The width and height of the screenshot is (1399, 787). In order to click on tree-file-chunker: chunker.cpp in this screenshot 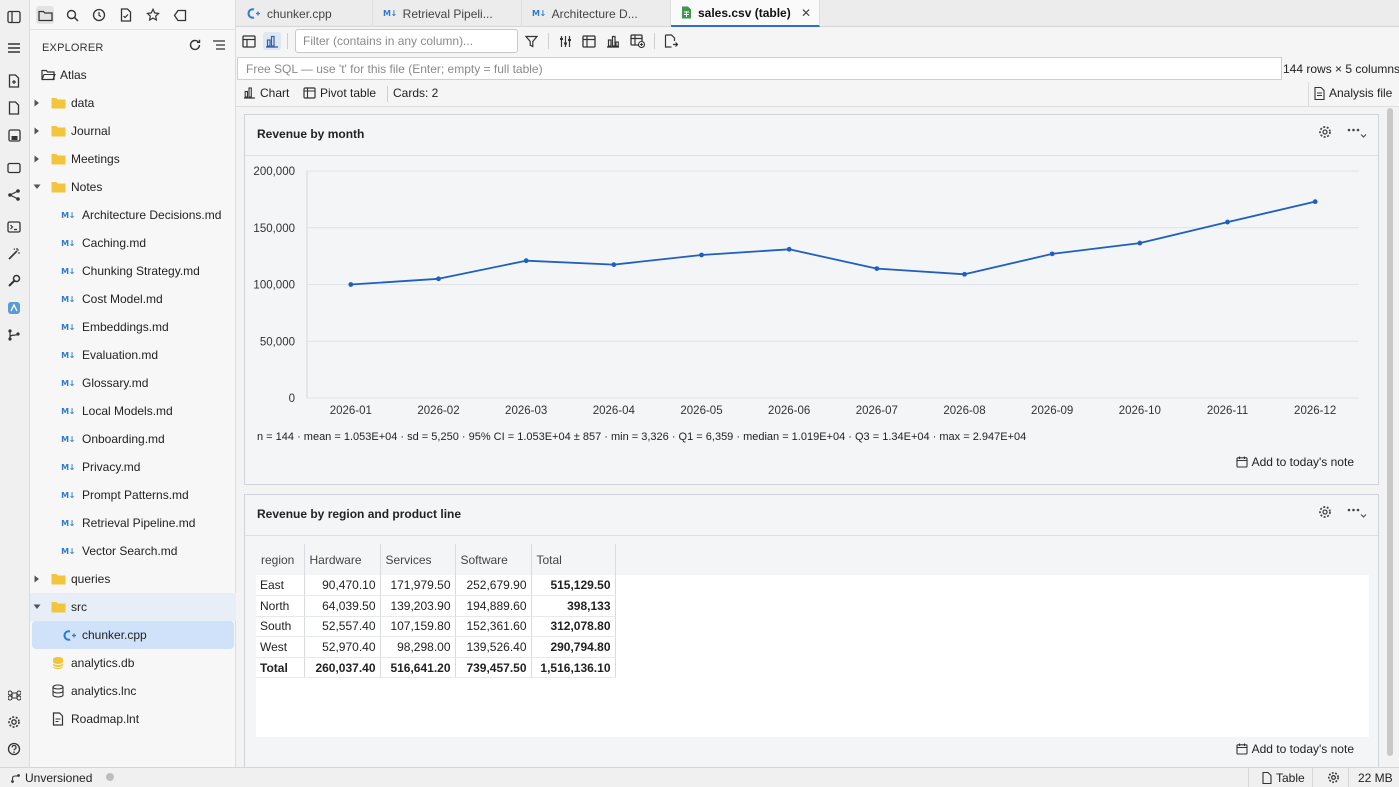, I will do `click(133, 635)`.